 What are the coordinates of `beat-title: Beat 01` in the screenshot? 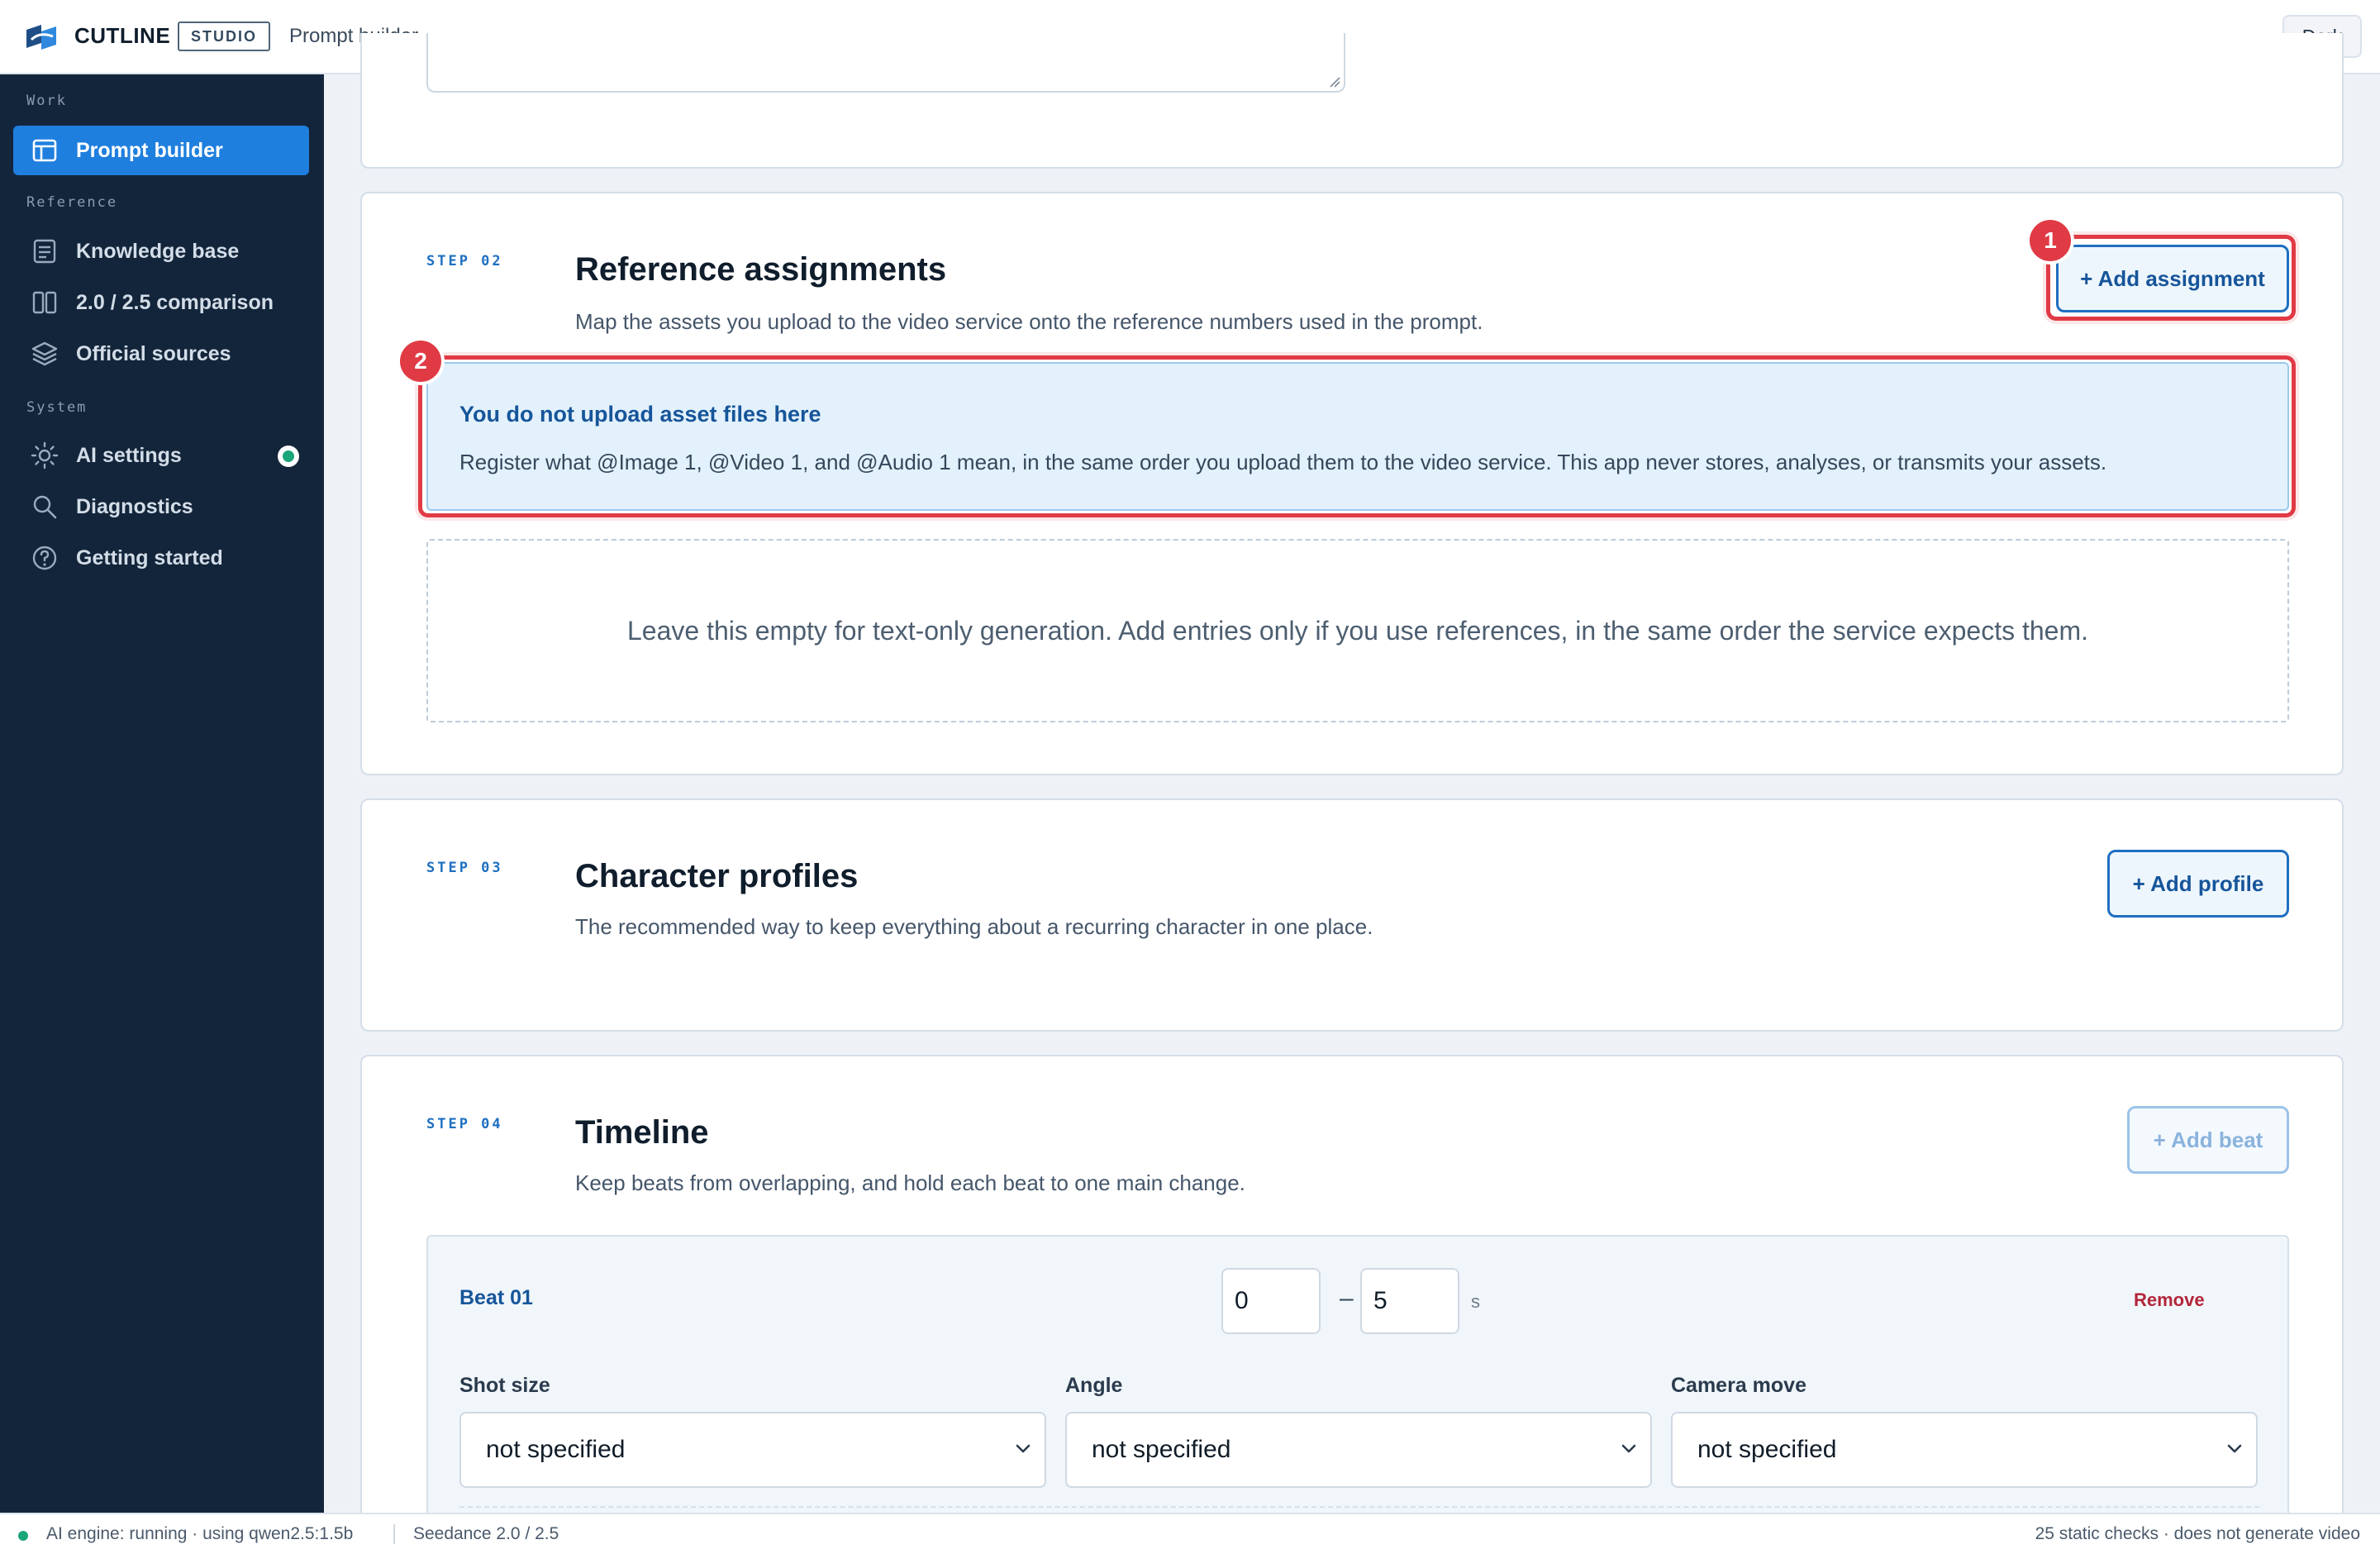 It's located at (496, 1297).